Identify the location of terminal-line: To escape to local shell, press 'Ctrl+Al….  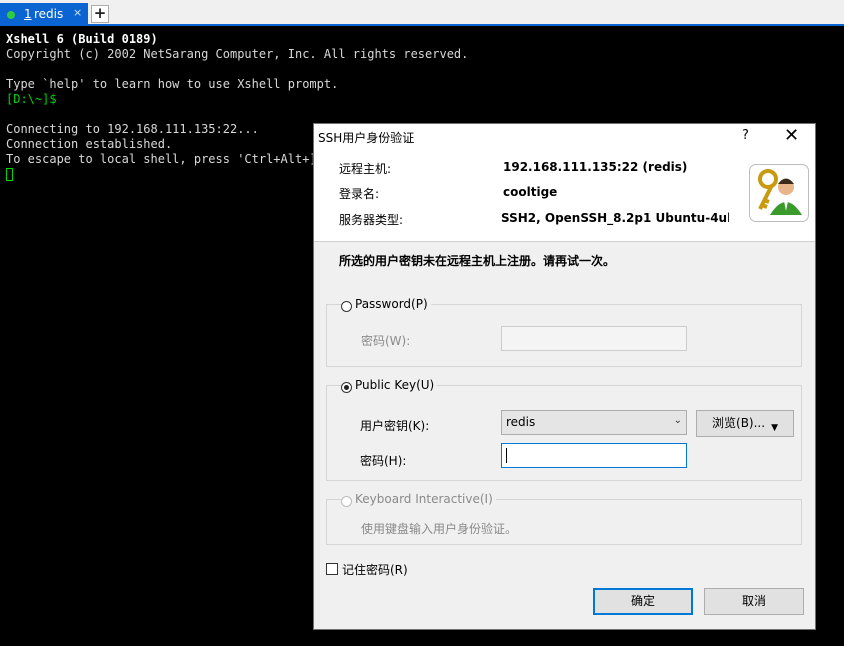
(169, 159).